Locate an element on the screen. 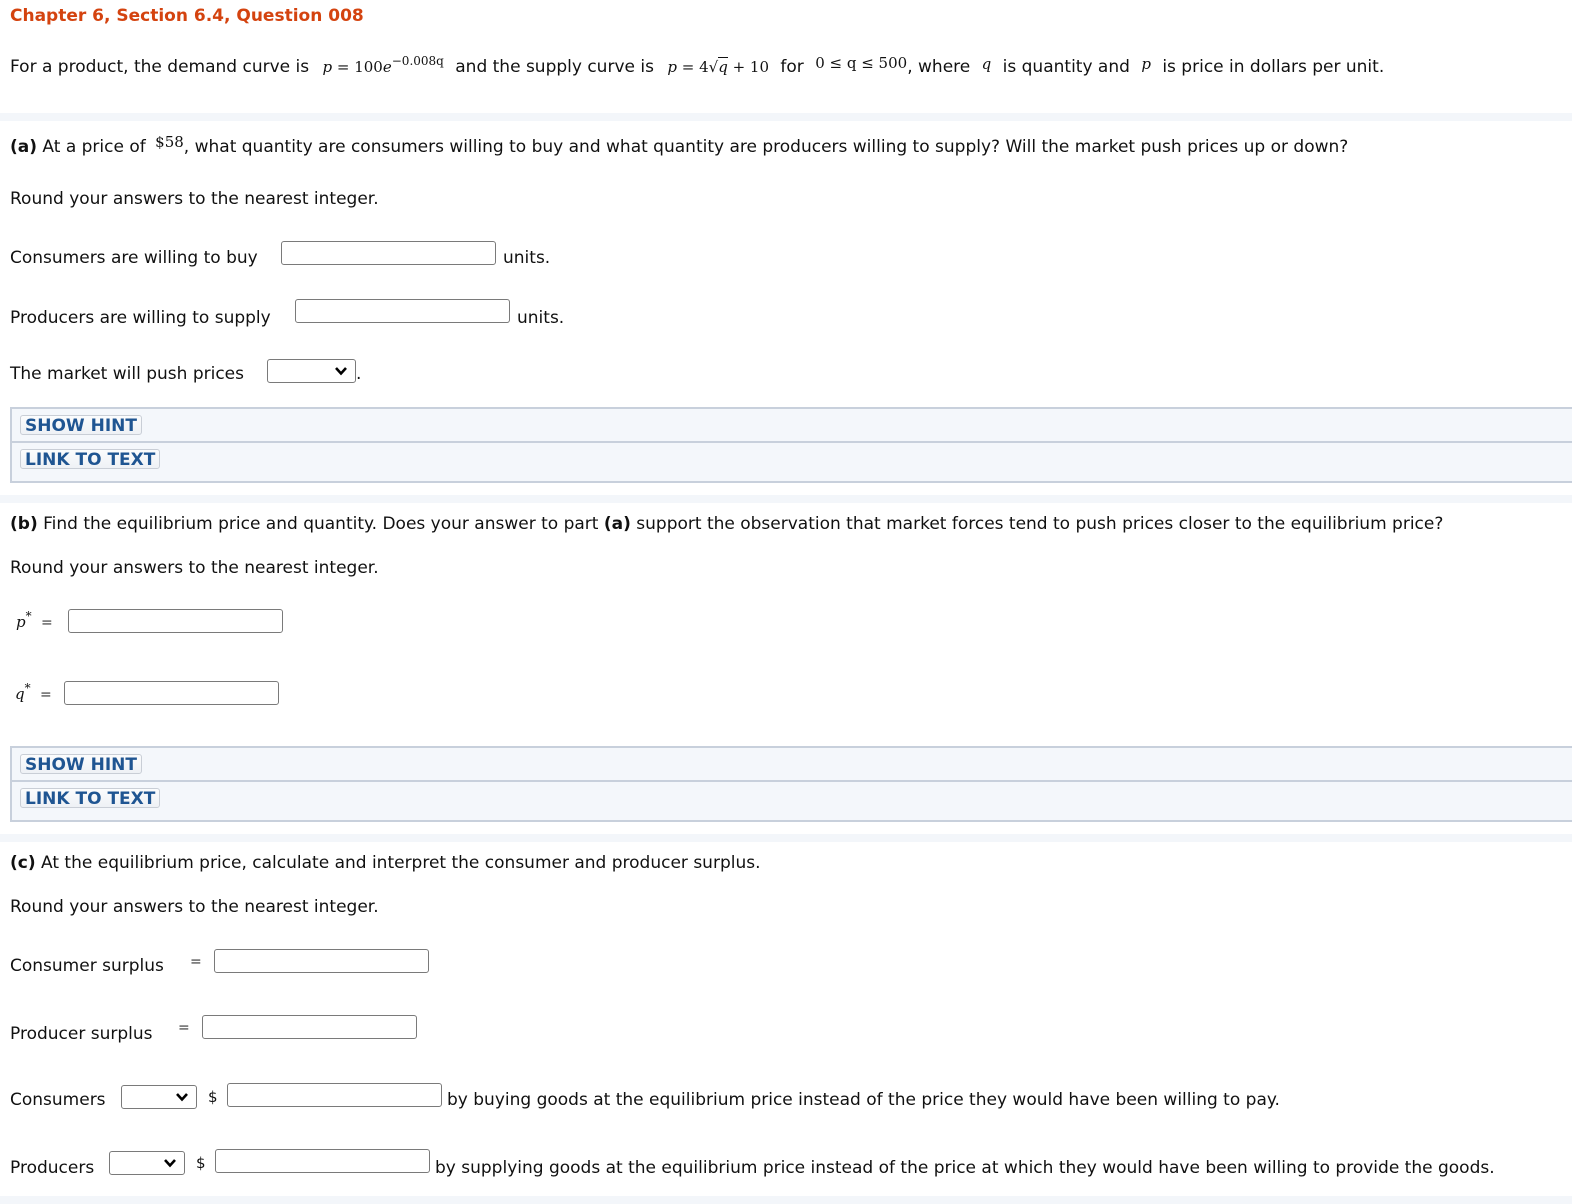 Image resolution: width=1572 pixels, height=1204 pixels. producers-gain-select is located at coordinates (147, 1163).